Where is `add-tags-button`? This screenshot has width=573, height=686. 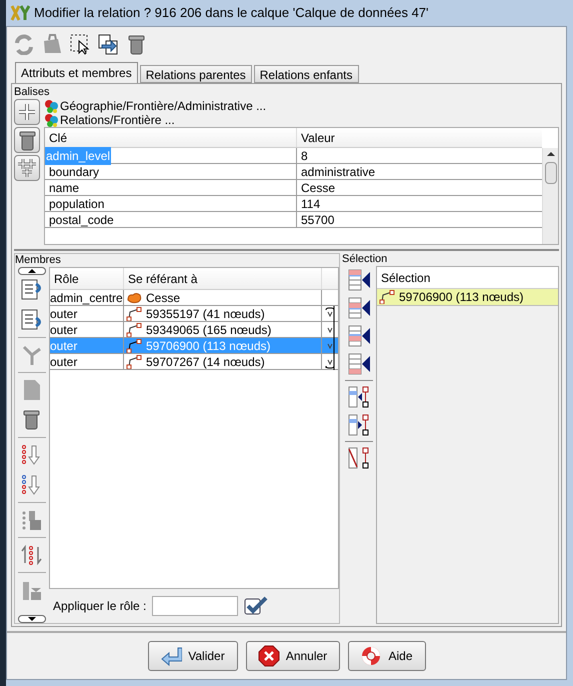
add-tags-button is located at coordinates (27, 168).